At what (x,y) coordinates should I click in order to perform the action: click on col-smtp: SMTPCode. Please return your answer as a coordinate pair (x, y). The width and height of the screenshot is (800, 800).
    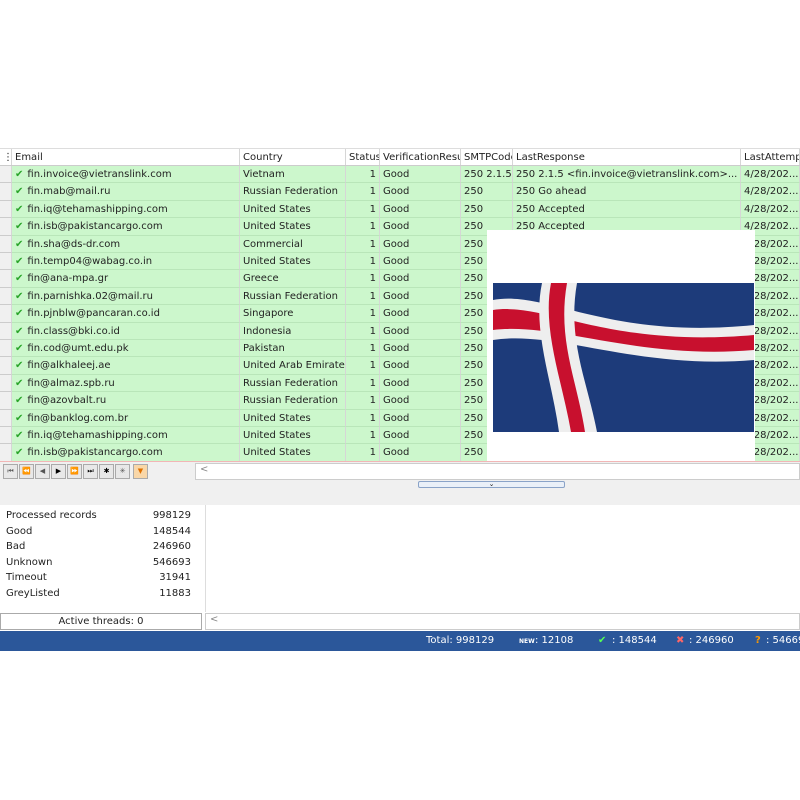
    Looking at the image, I should click on (487, 157).